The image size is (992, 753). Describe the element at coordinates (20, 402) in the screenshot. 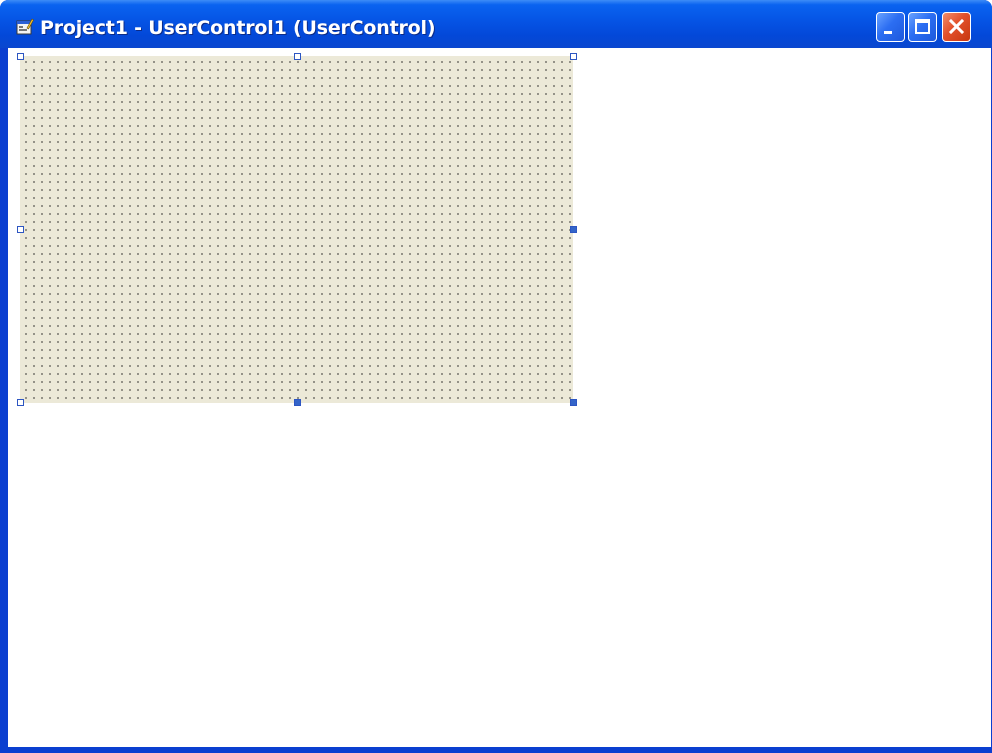

I see `resize-handle-bottom-left` at that location.